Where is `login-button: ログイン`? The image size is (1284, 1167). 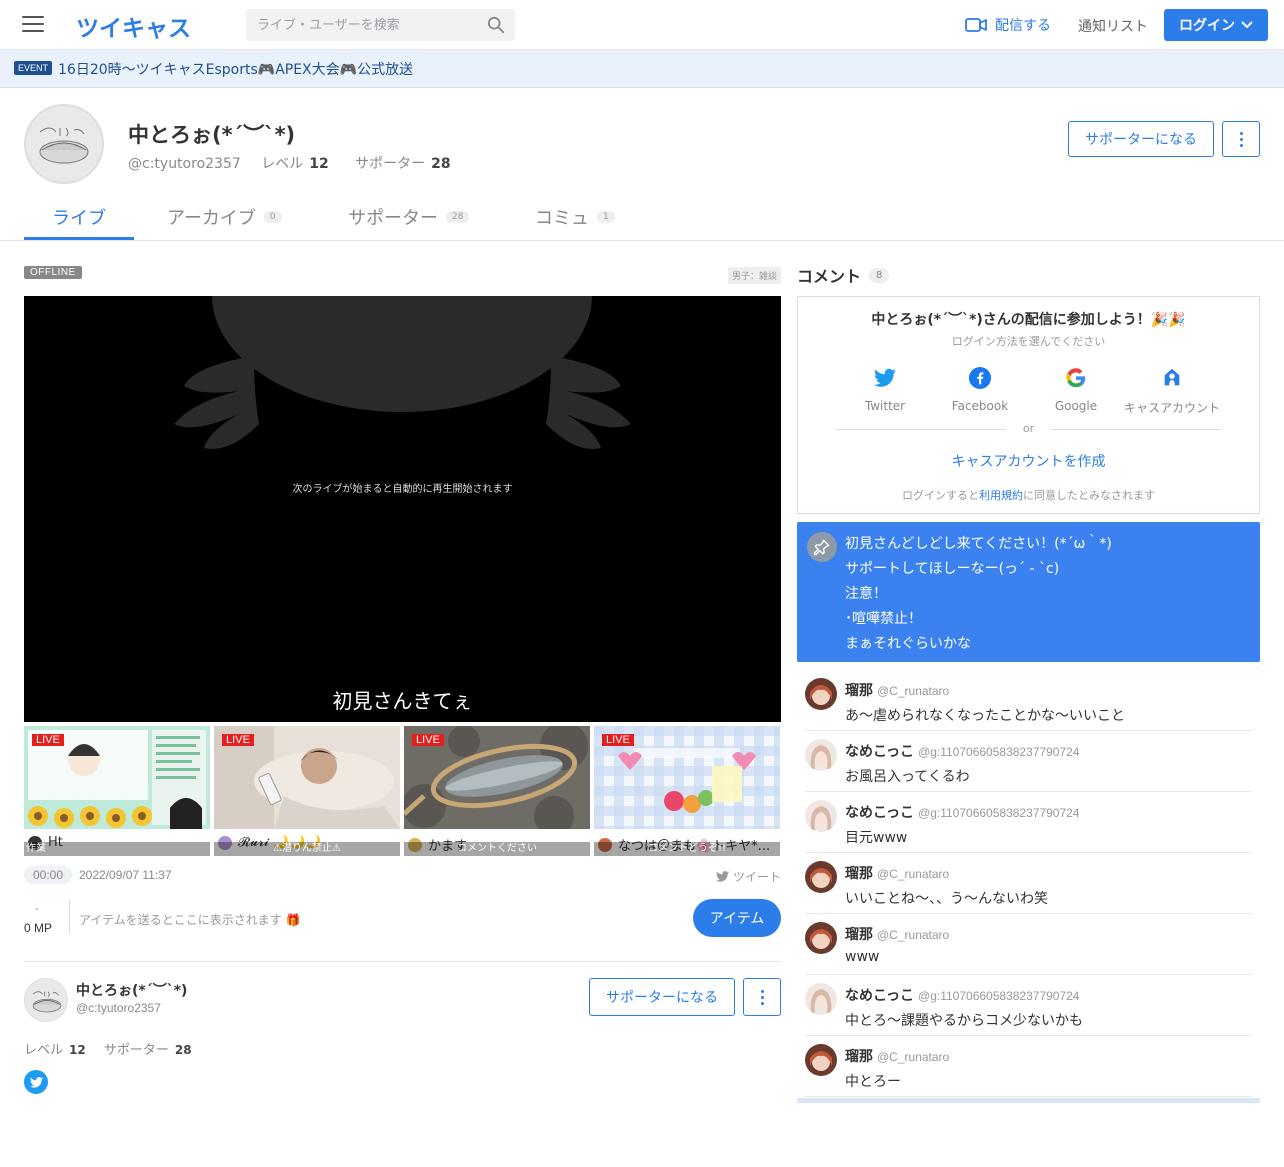 login-button: ログイン is located at coordinates (1216, 25).